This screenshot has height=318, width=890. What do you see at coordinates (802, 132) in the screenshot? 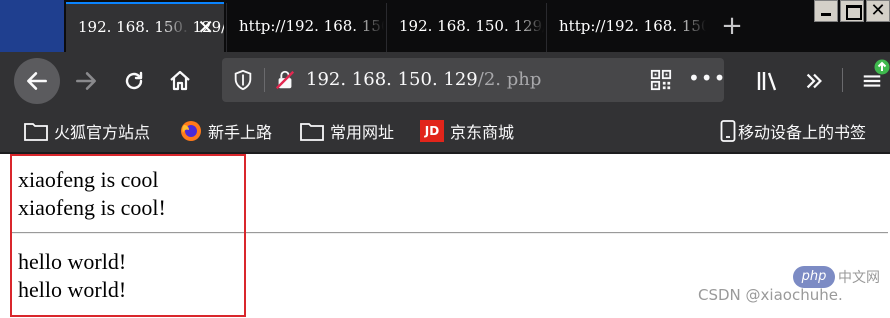
I see `bookmark-label: 移动设备上的书签` at bounding box center [802, 132].